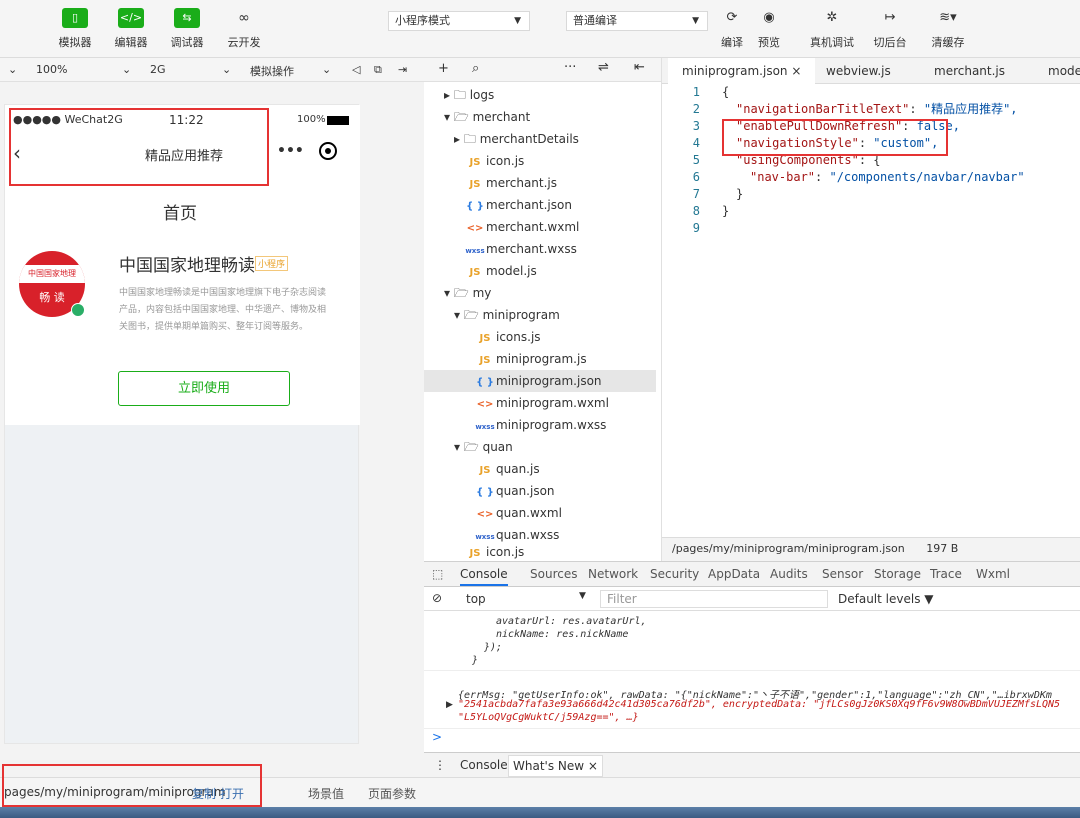 The image size is (1080, 818). Describe the element at coordinates (613, 574) in the screenshot. I see `tab-network: Network` at that location.